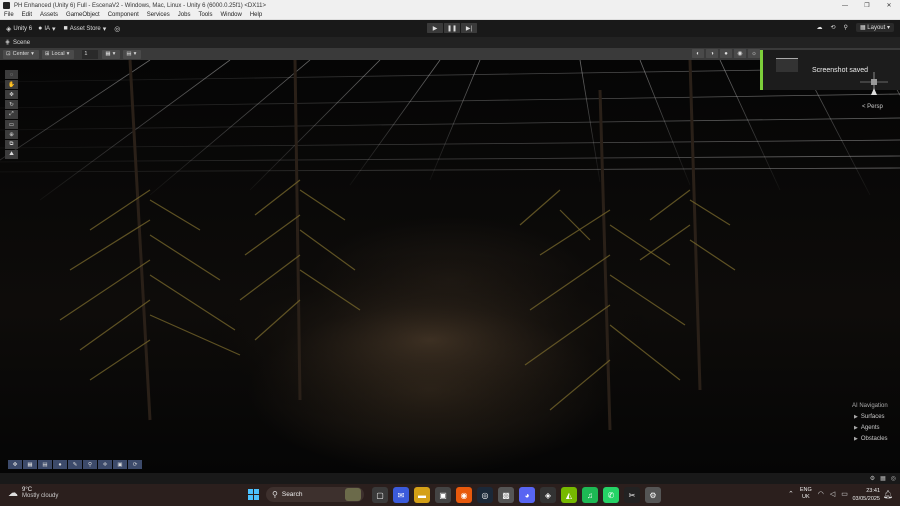 Image resolution: width=900 pixels, height=506 pixels. Describe the element at coordinates (60, 464) in the screenshot. I see `overlay-tool-4: ●` at that location.